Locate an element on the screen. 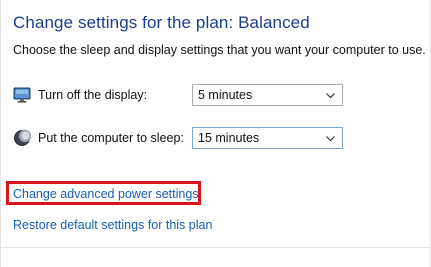  display-setting-row: Turn off the display: 5 minutes is located at coordinates (183, 96).